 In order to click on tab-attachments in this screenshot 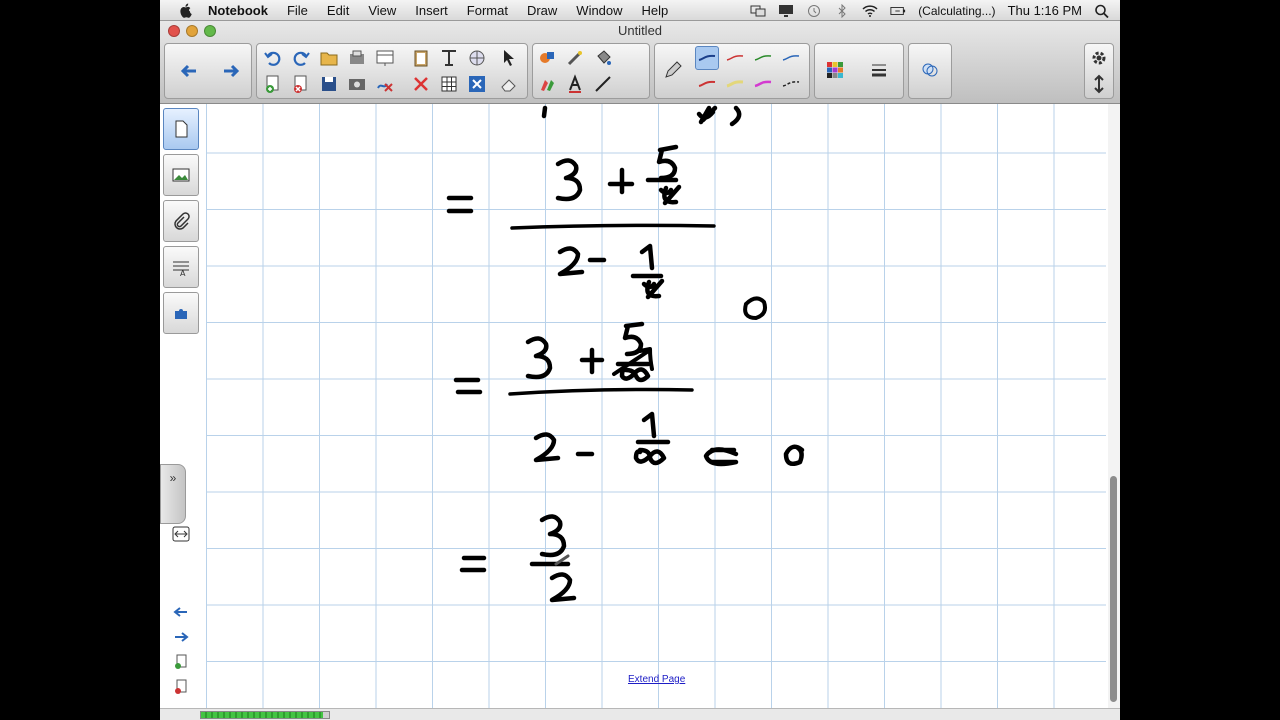, I will do `click(181, 221)`.